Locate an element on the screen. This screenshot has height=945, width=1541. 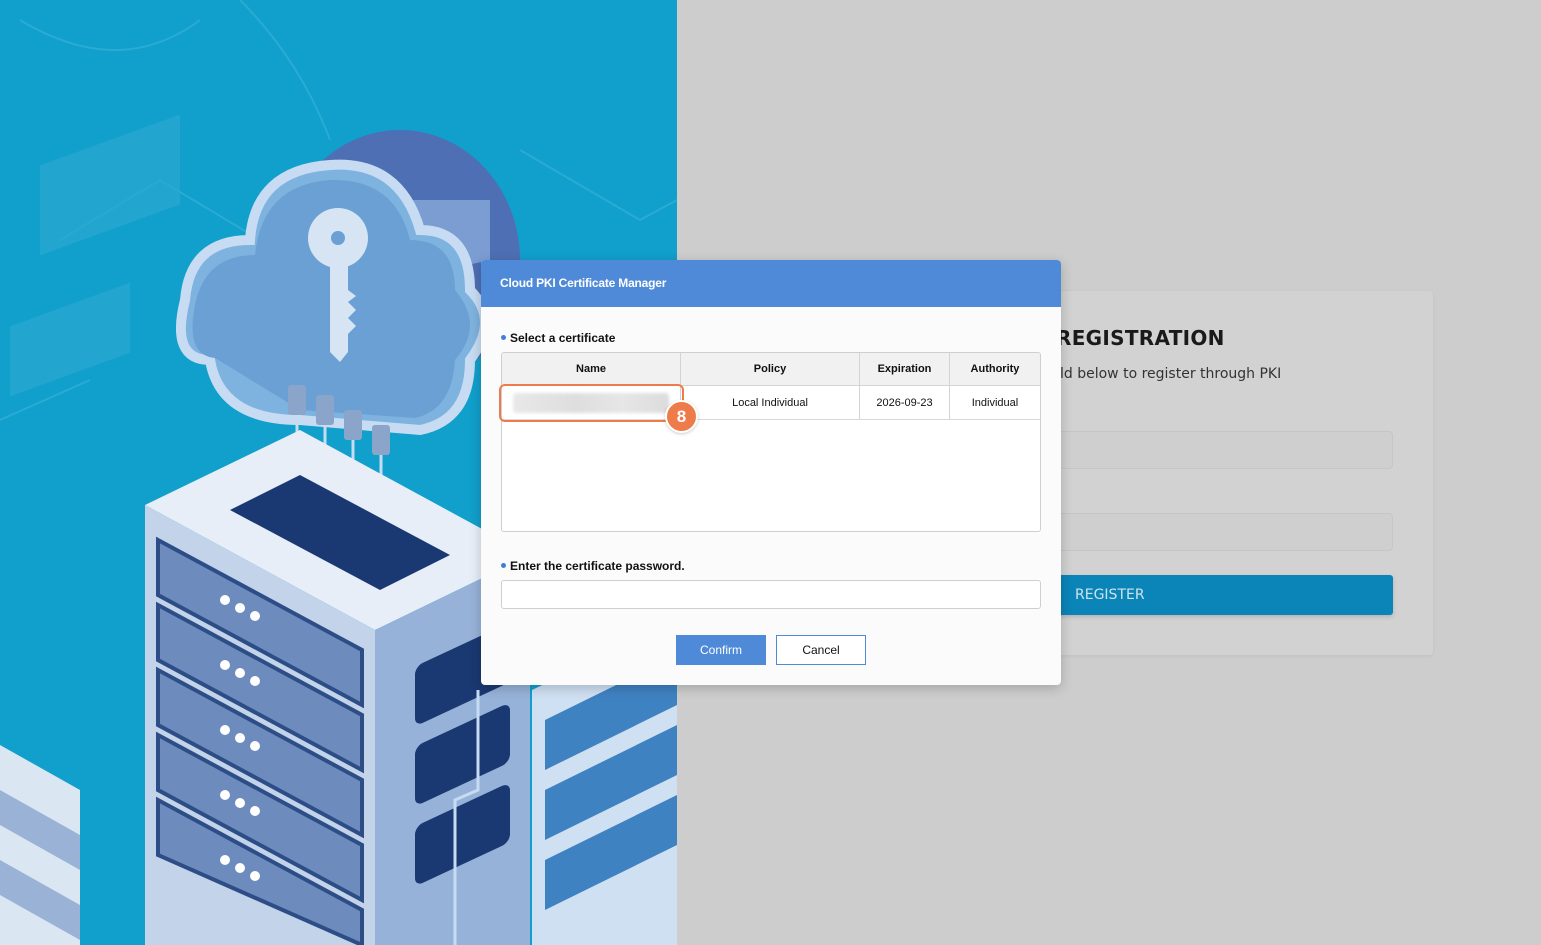
column-header-authority: Authority is located at coordinates (995, 369).